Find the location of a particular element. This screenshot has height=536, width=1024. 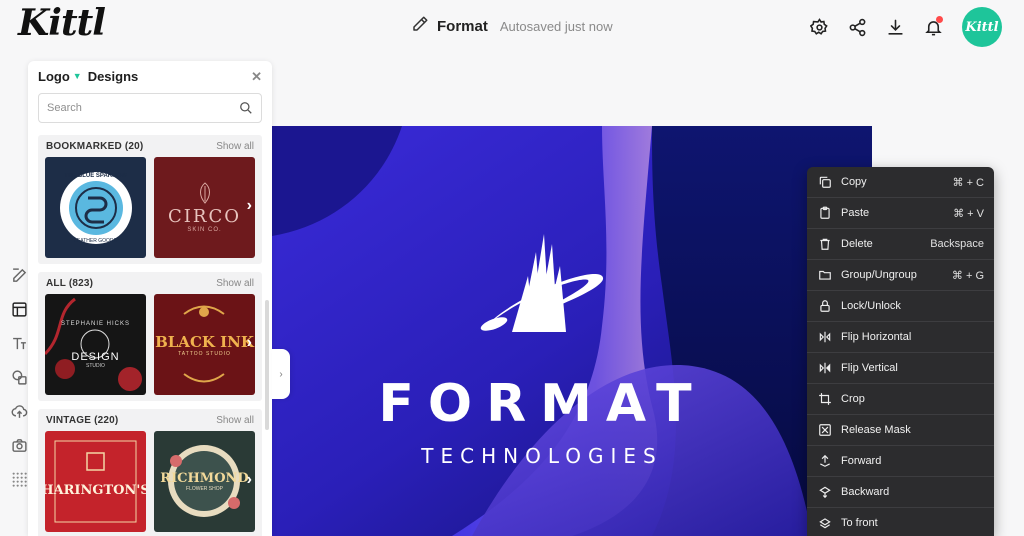

collapse-panel-button: › is located at coordinates (281, 374).